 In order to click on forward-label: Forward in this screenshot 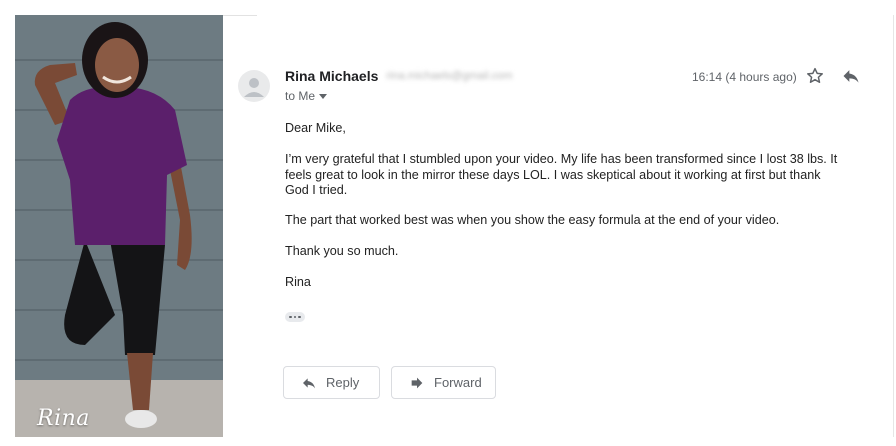, I will do `click(458, 382)`.